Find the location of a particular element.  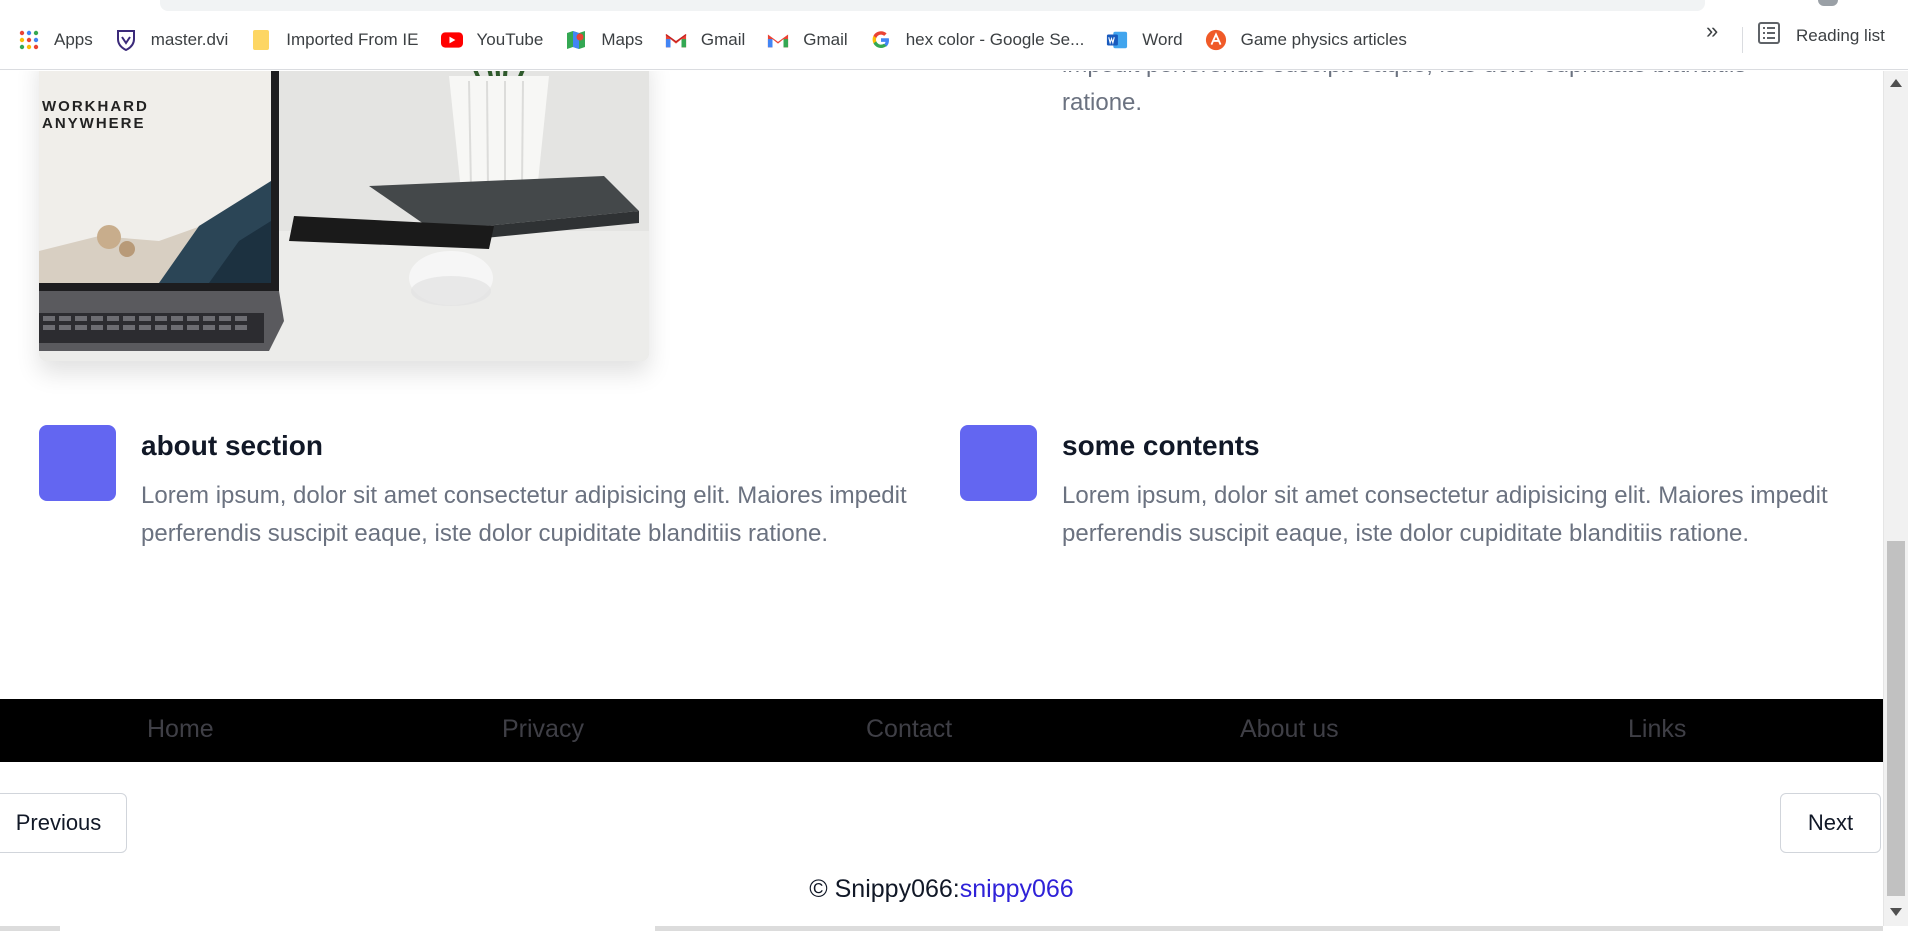

bookmark-label: Word is located at coordinates (1162, 39).